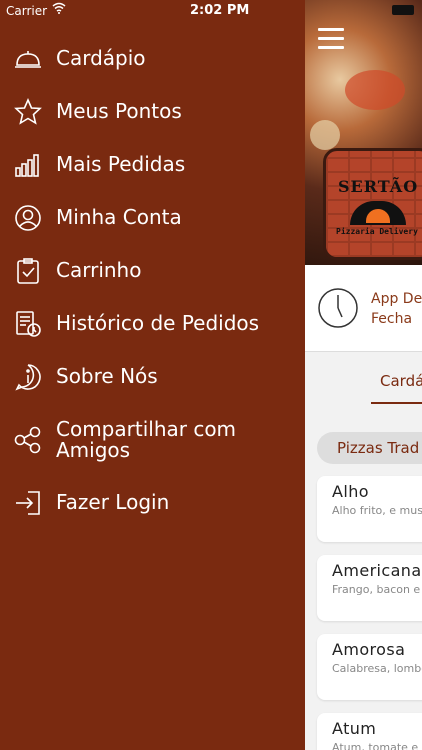 The image size is (422, 750). I want to click on status-info-row: App De Fecha, so click(363, 308).